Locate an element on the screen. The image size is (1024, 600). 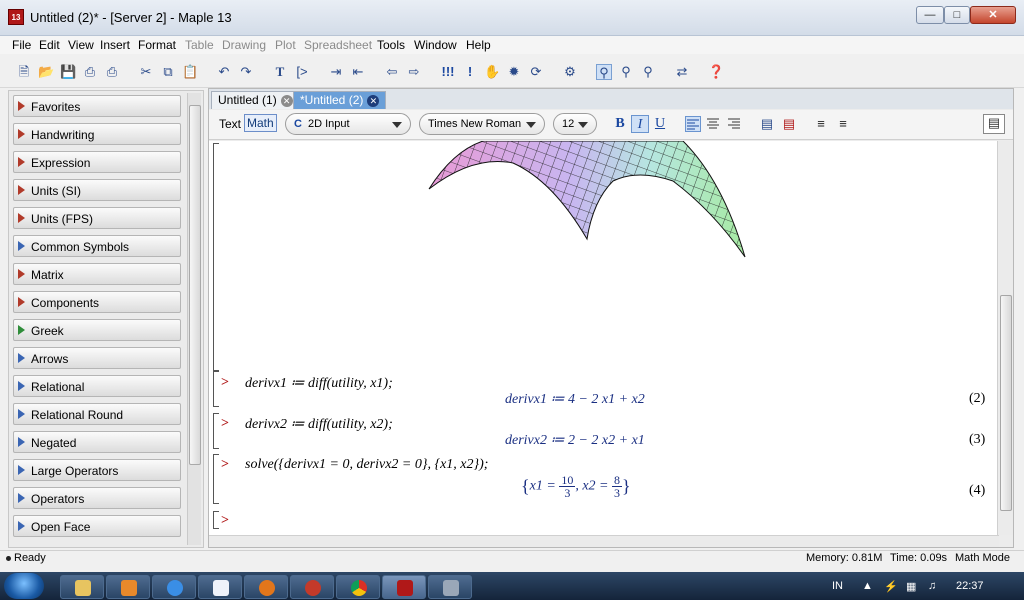
taskbar-word is located at coordinates (220, 587).